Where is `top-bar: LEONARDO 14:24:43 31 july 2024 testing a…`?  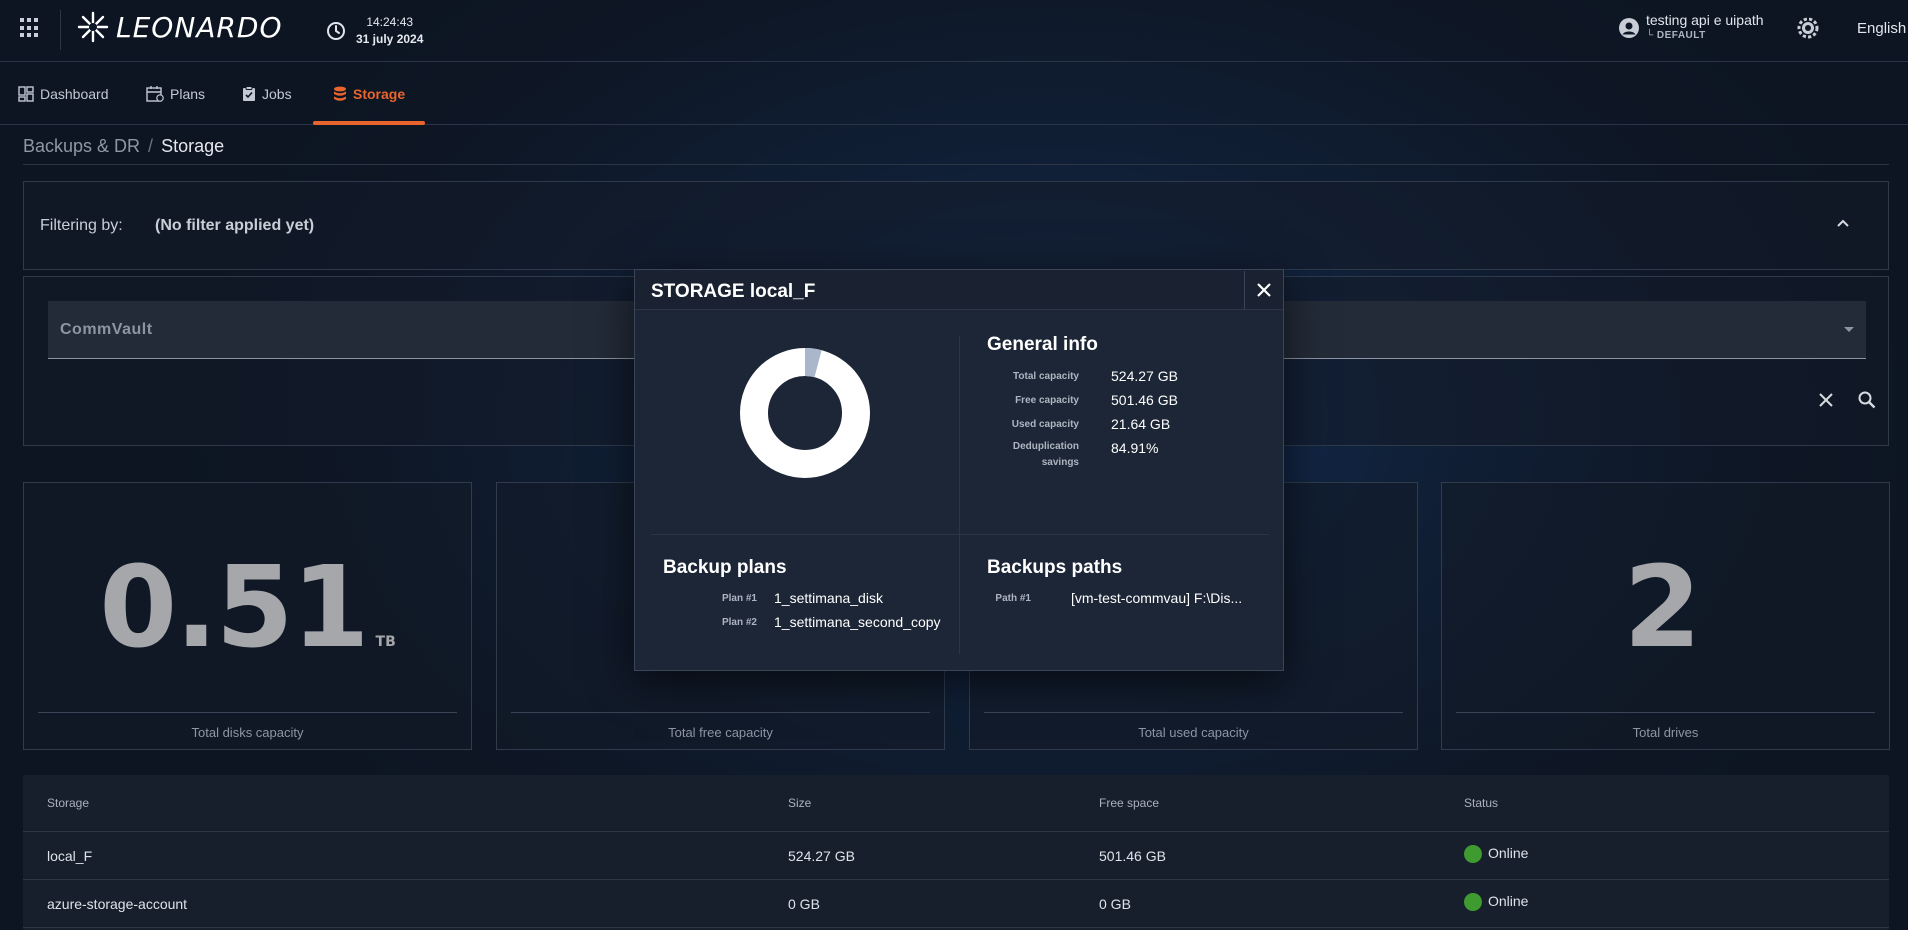
top-bar: LEONARDO 14:24:43 31 july 2024 testing a… is located at coordinates (954, 31).